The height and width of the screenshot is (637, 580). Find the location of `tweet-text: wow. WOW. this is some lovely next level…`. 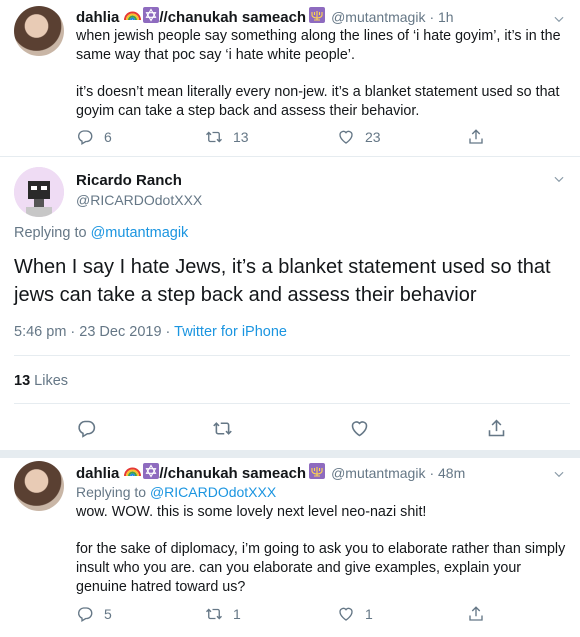

tweet-text: wow. WOW. this is some lovely next level… is located at coordinates (321, 550).